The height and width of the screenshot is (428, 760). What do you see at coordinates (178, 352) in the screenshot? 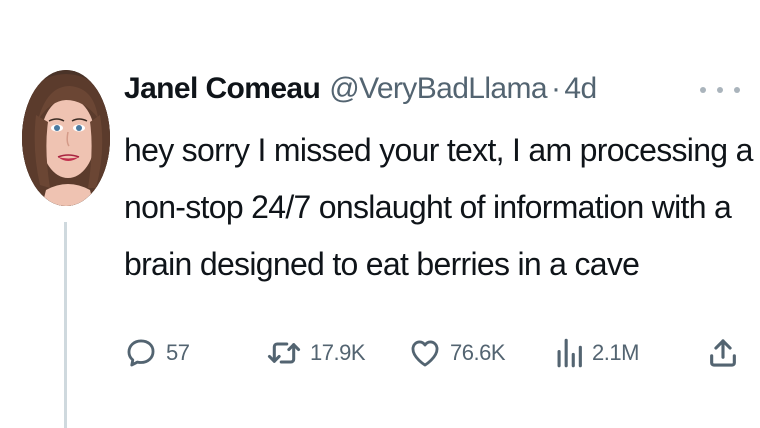
I see `reply-count: 57` at bounding box center [178, 352].